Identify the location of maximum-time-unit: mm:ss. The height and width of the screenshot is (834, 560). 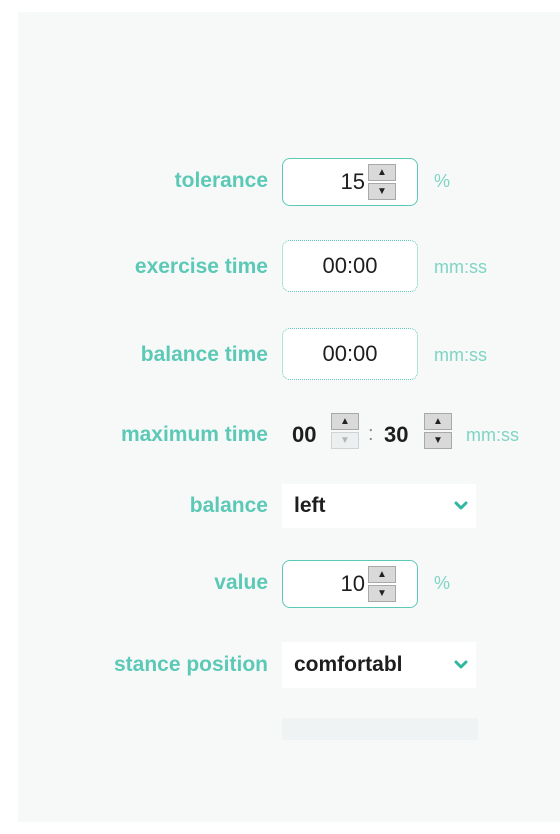
(492, 435).